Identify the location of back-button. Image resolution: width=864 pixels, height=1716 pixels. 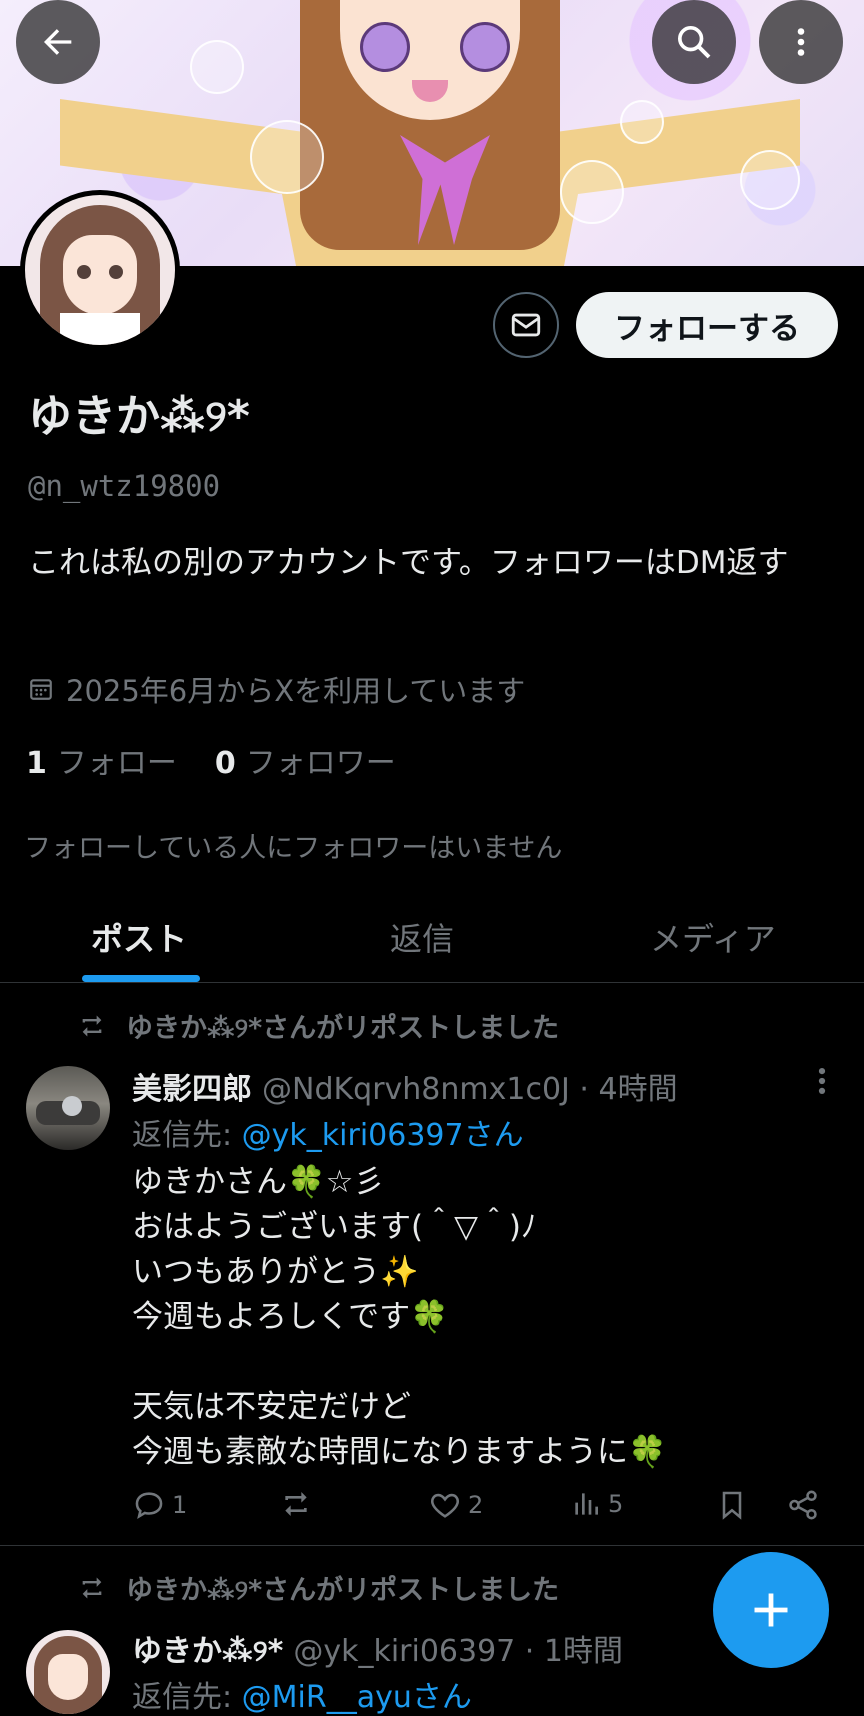
(58, 42).